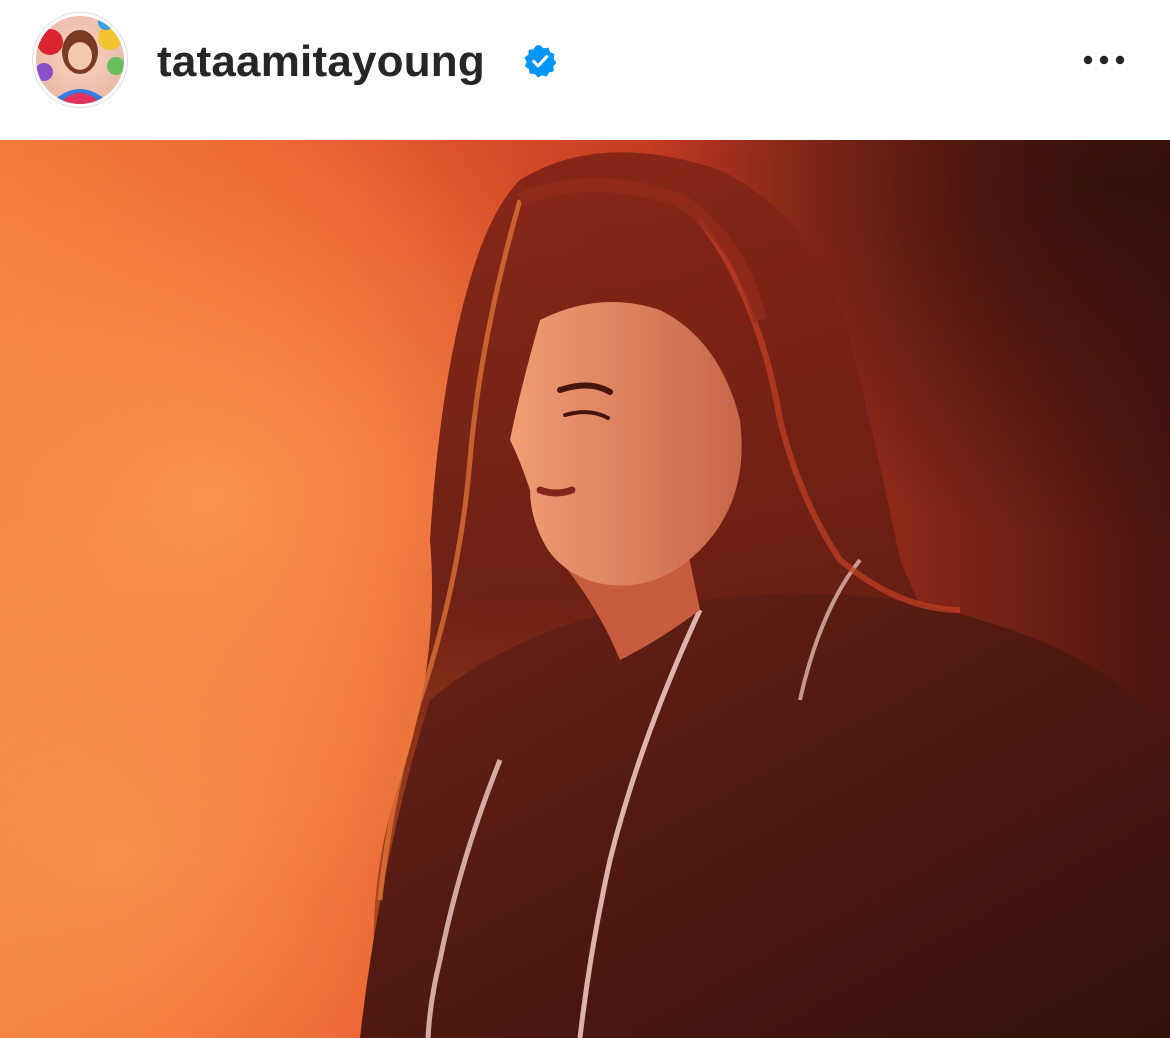  Describe the element at coordinates (585, 70) in the screenshot. I see `post-header: tataamitayoung` at that location.